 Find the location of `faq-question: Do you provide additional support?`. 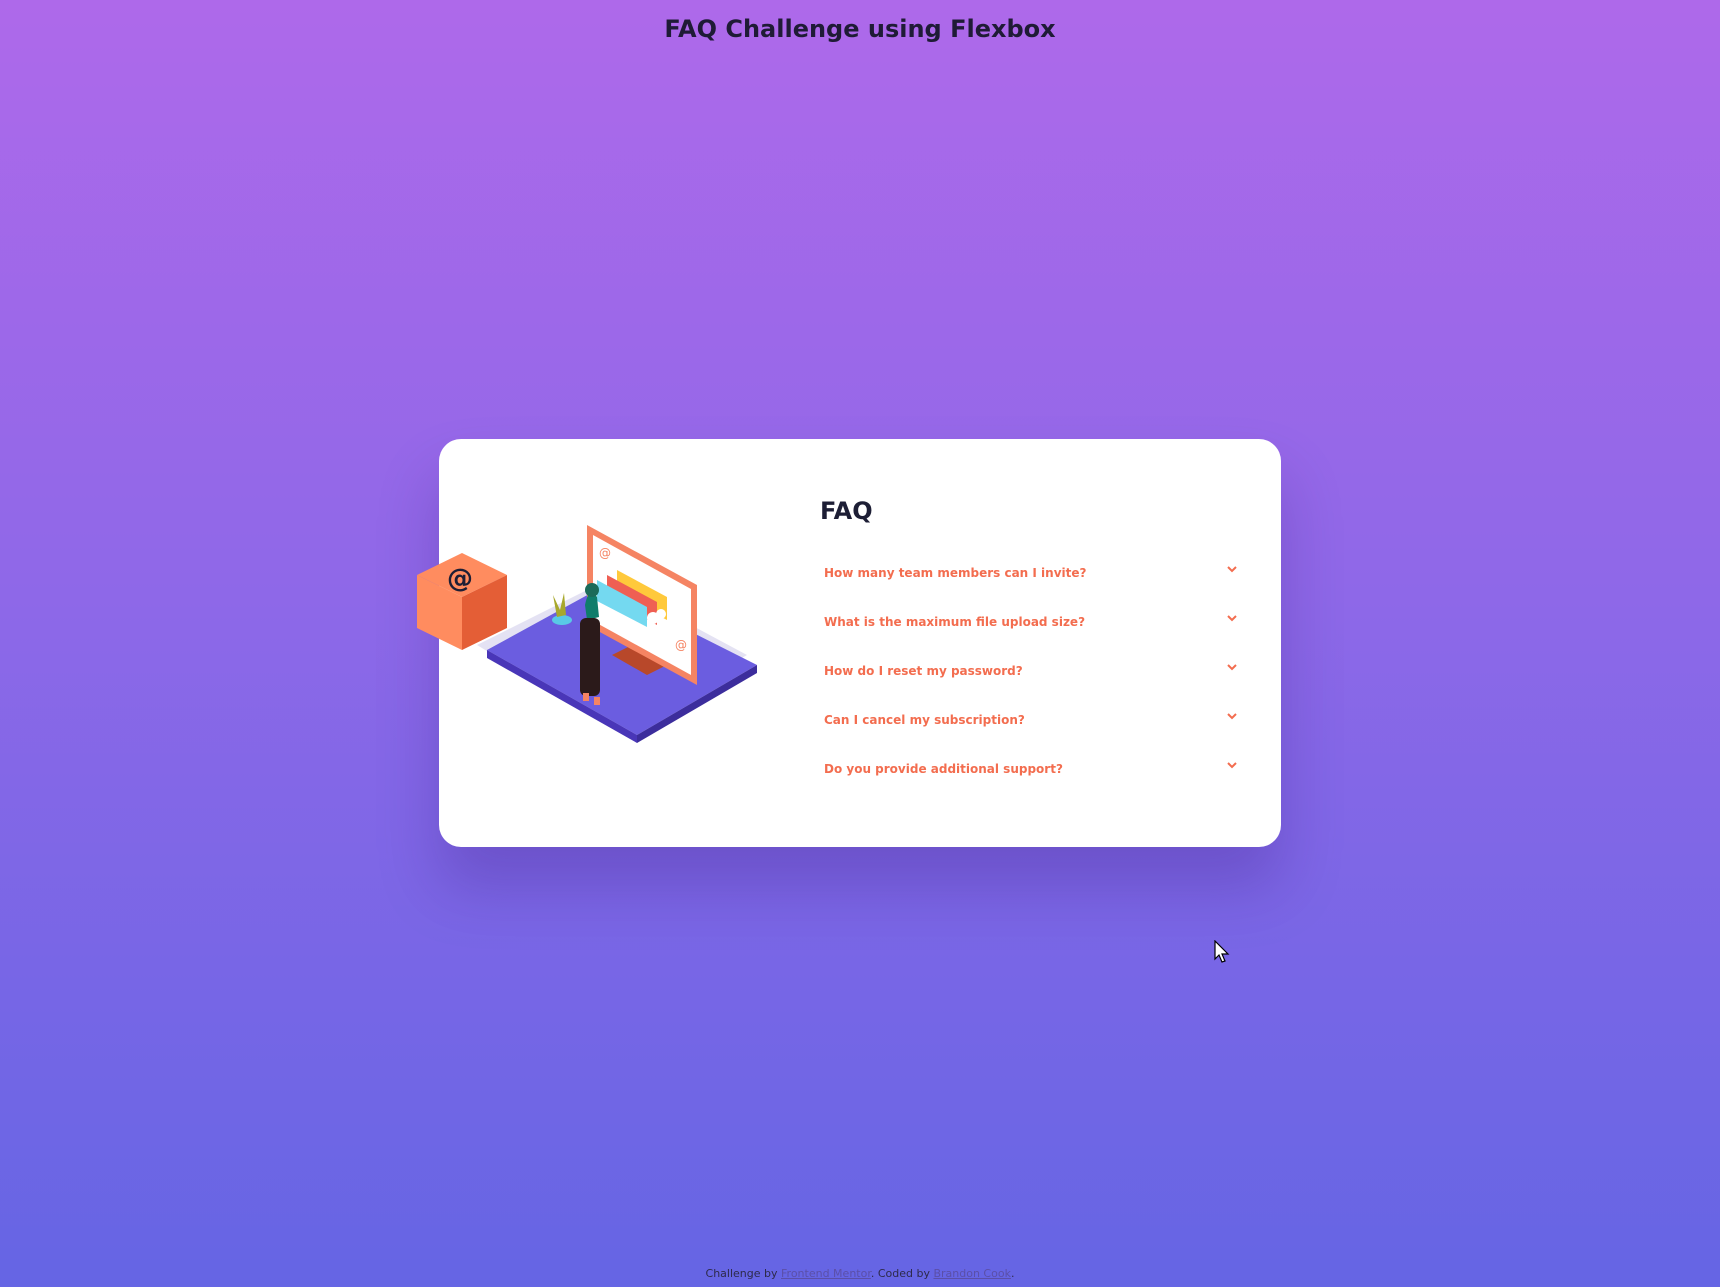

faq-question: Do you provide additional support? is located at coordinates (943, 769).